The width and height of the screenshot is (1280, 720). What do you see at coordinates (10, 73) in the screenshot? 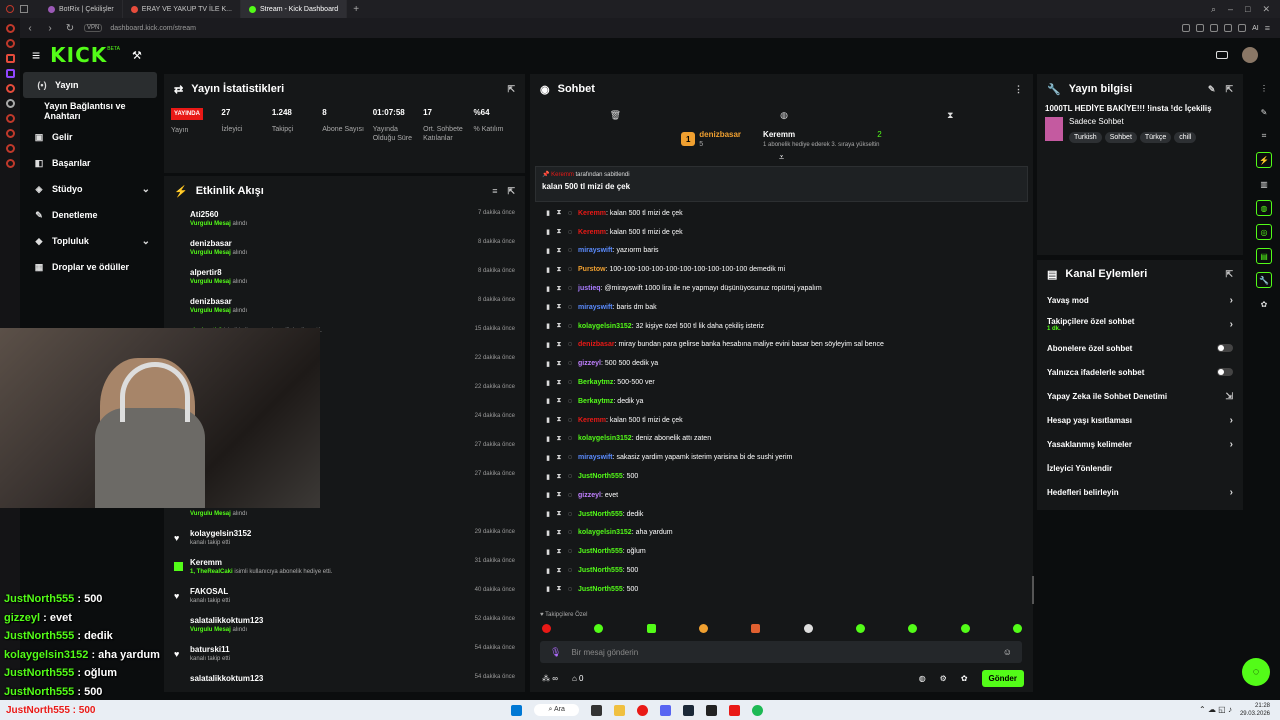
I see `twitch-icon` at bounding box center [10, 73].